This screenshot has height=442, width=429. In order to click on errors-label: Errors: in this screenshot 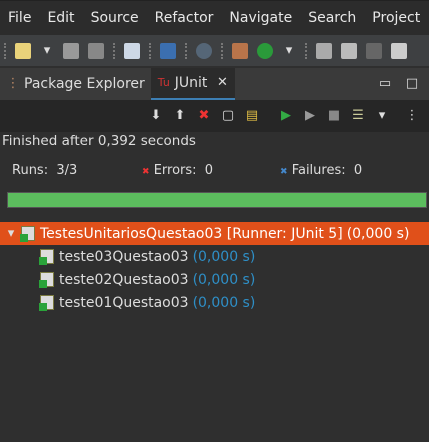, I will do `click(175, 170)`.